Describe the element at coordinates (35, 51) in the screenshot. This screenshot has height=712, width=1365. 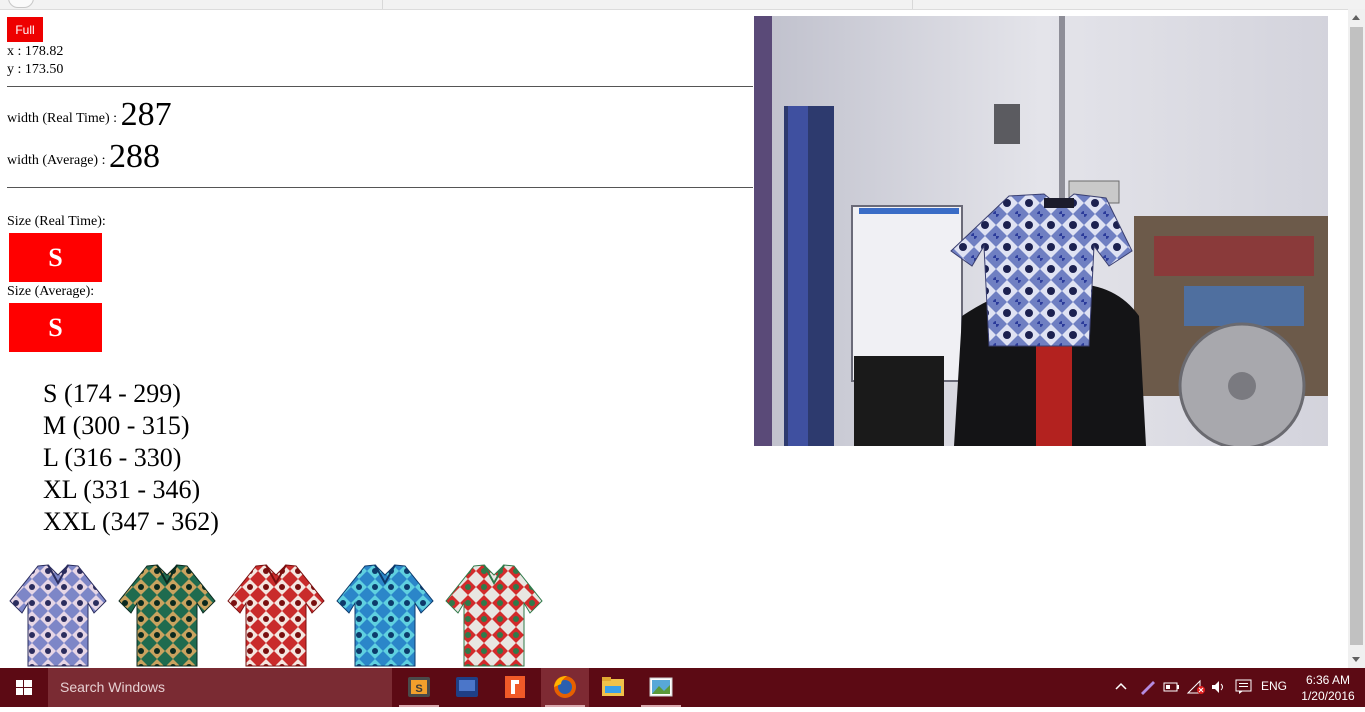
I see `coord-x: x : 178.82` at that location.